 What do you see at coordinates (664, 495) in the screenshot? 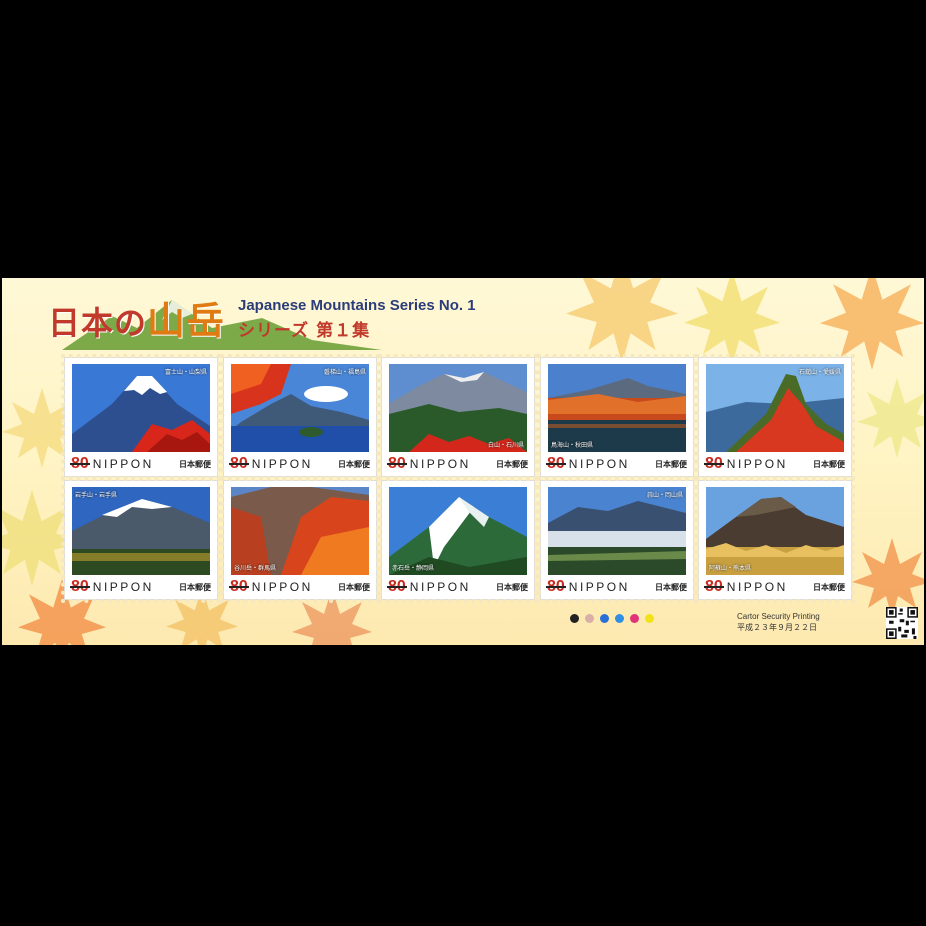
I see `stamp-caption: 蒜山・岡山県` at bounding box center [664, 495].